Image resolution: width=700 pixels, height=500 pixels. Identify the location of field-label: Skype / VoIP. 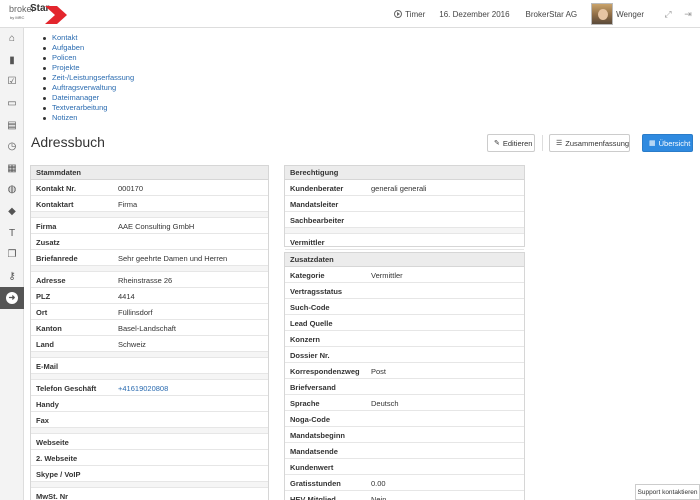
(58, 474).